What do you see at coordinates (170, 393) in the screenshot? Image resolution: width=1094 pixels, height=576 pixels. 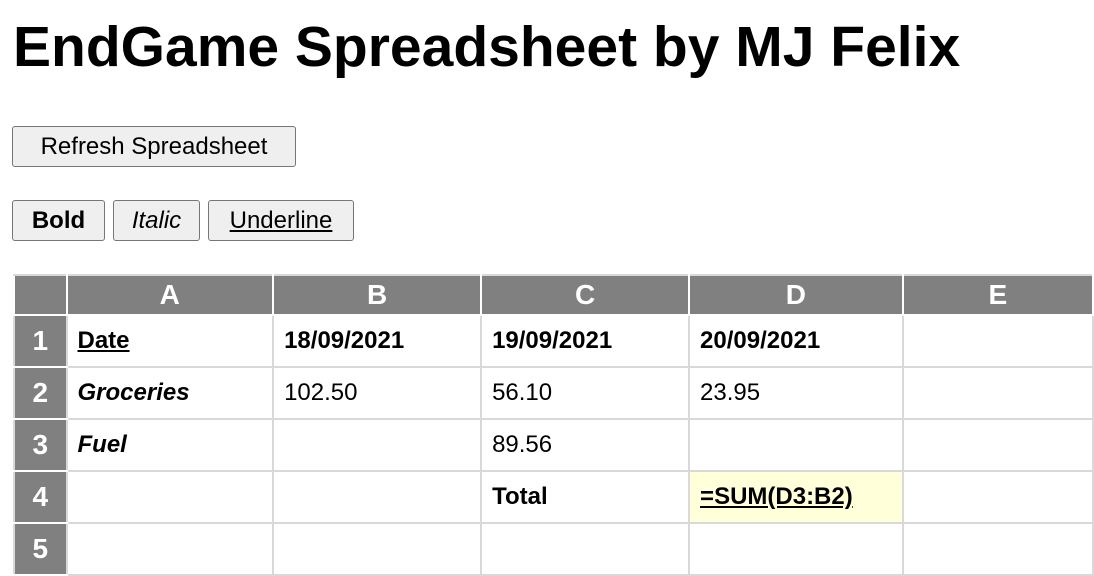 I see `cell-a2: Groceries` at bounding box center [170, 393].